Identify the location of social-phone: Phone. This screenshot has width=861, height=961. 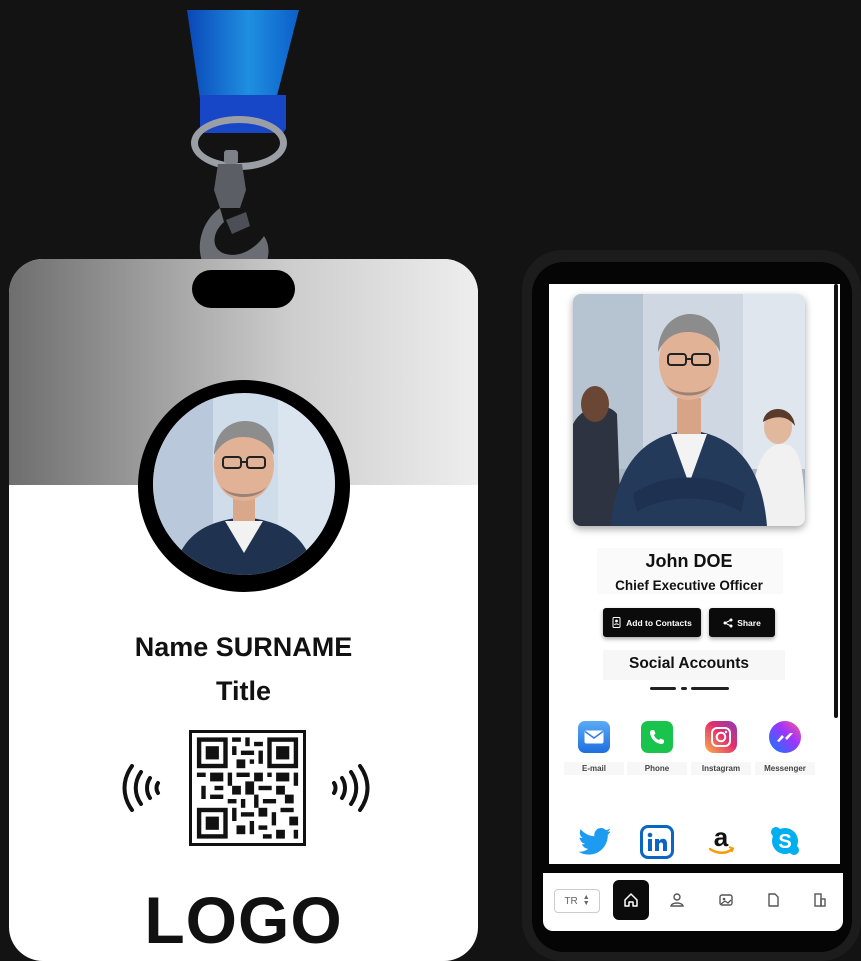
(657, 748).